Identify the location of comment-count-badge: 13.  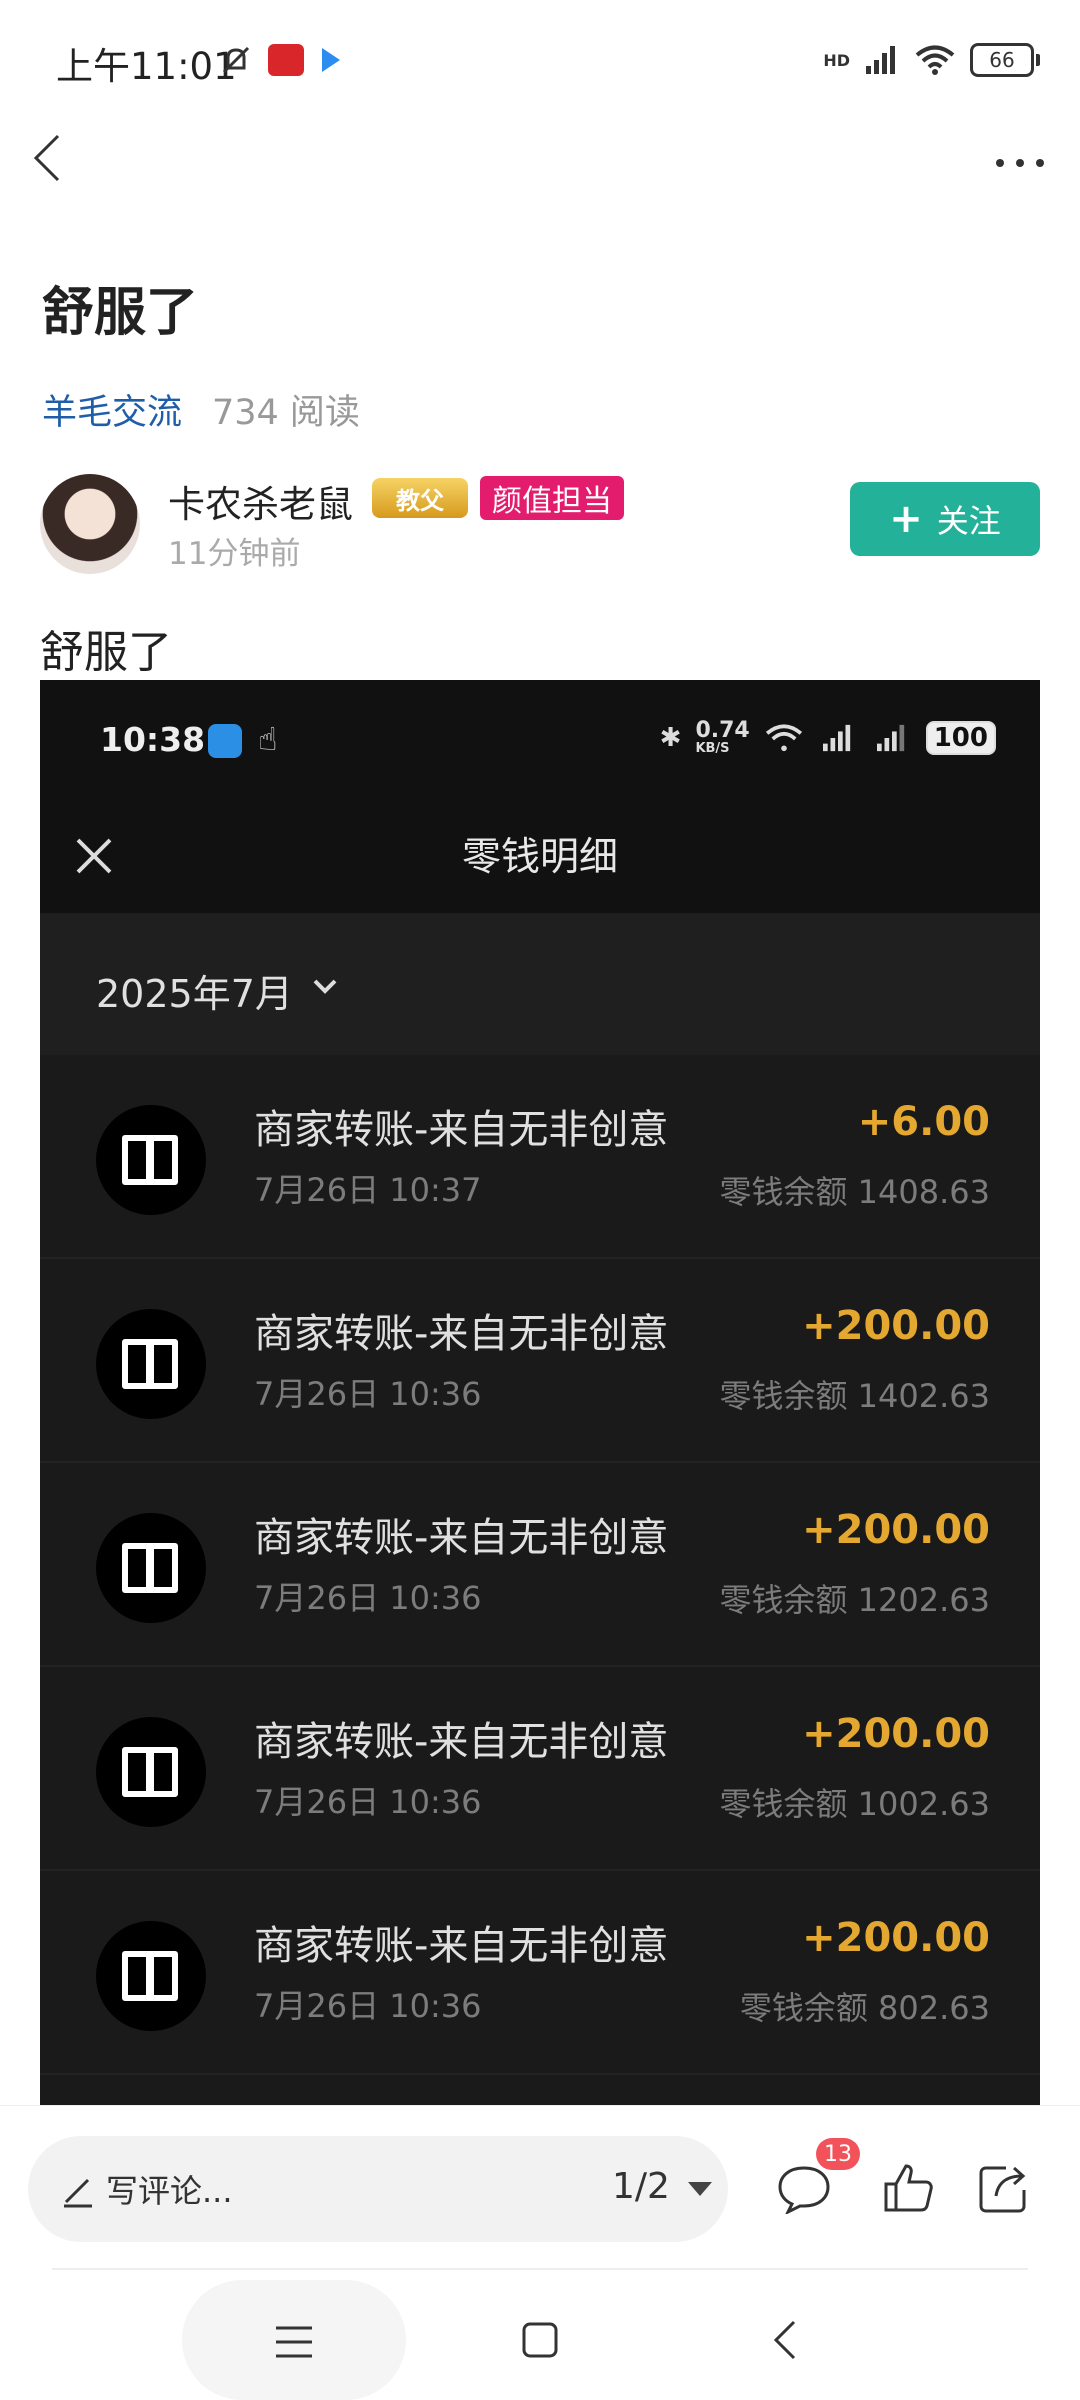
(838, 2154).